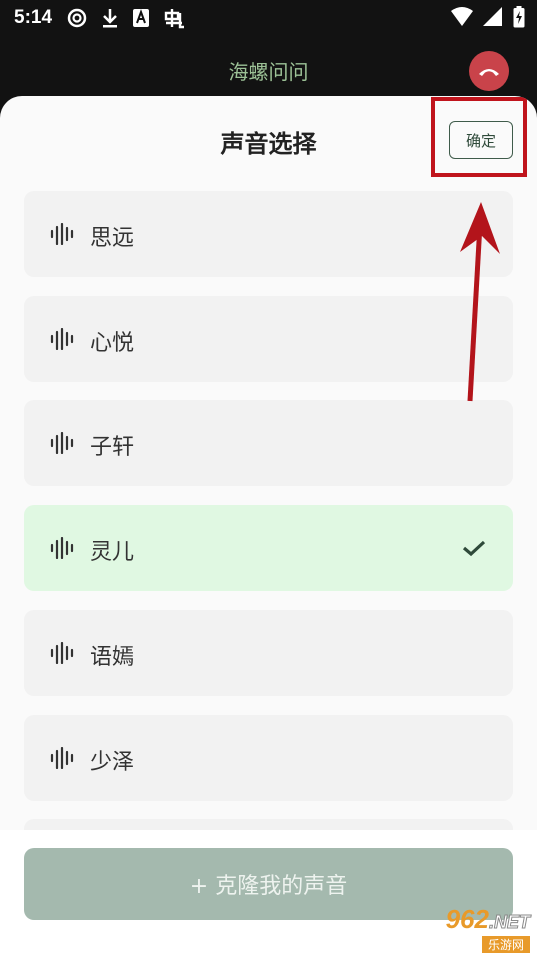  I want to click on voice-name: 心悦, so click(112, 343).